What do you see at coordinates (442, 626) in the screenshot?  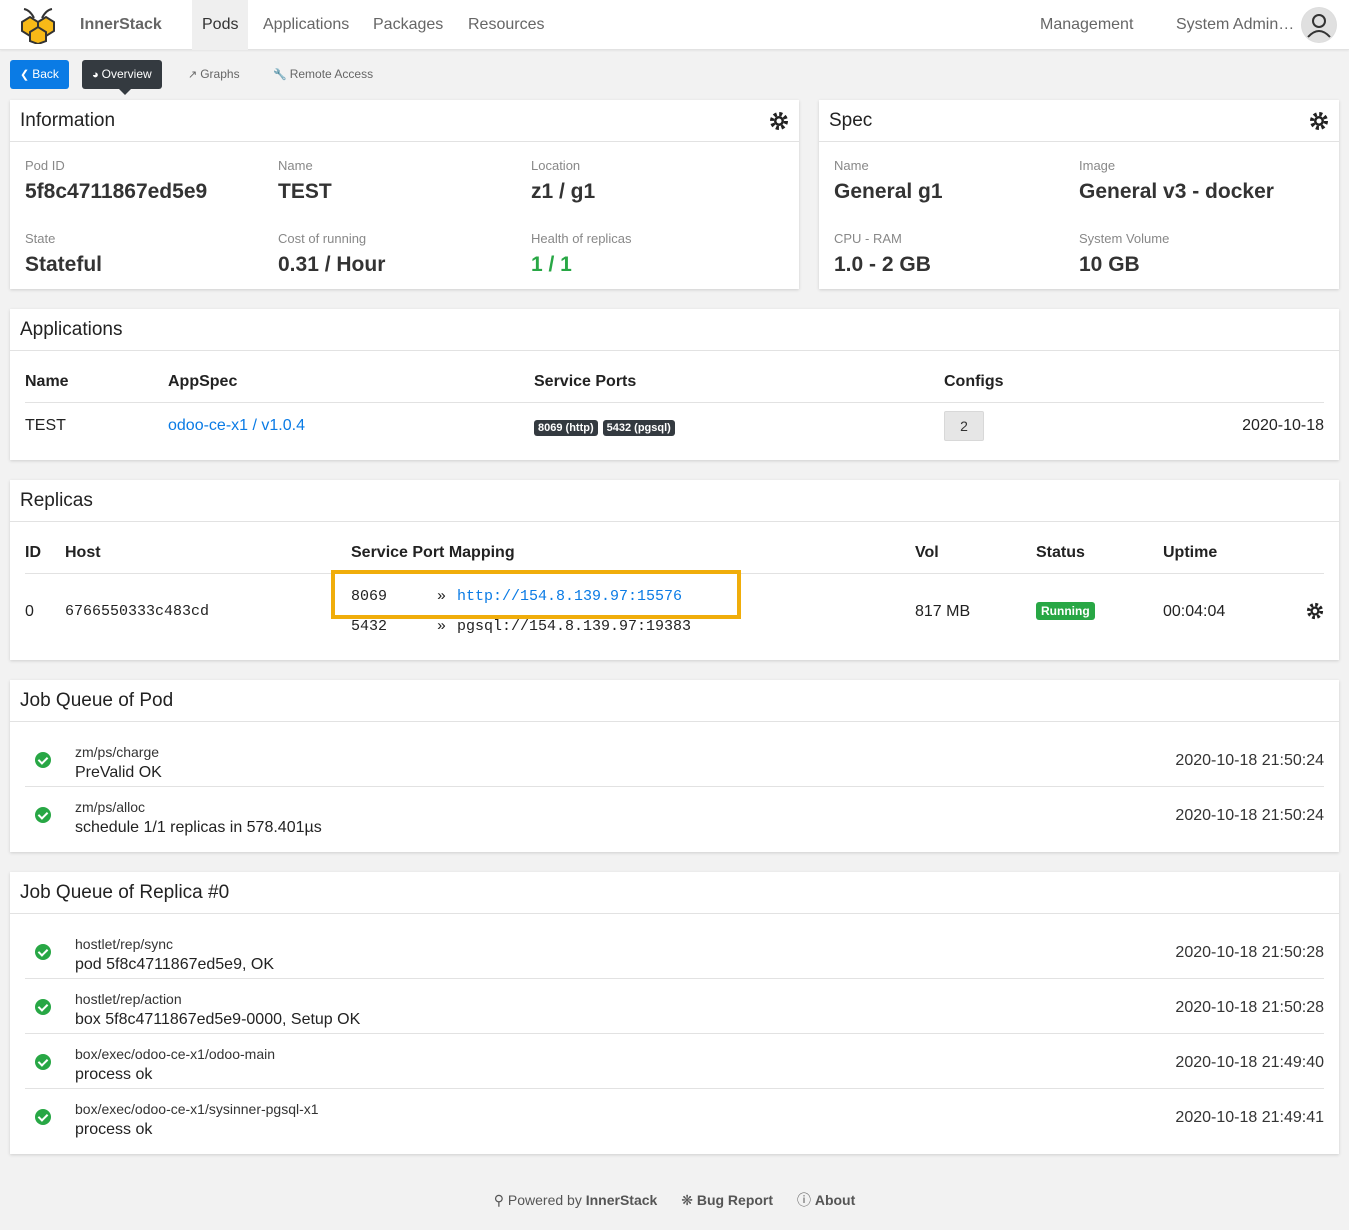 I see `mapping-arrow: »` at bounding box center [442, 626].